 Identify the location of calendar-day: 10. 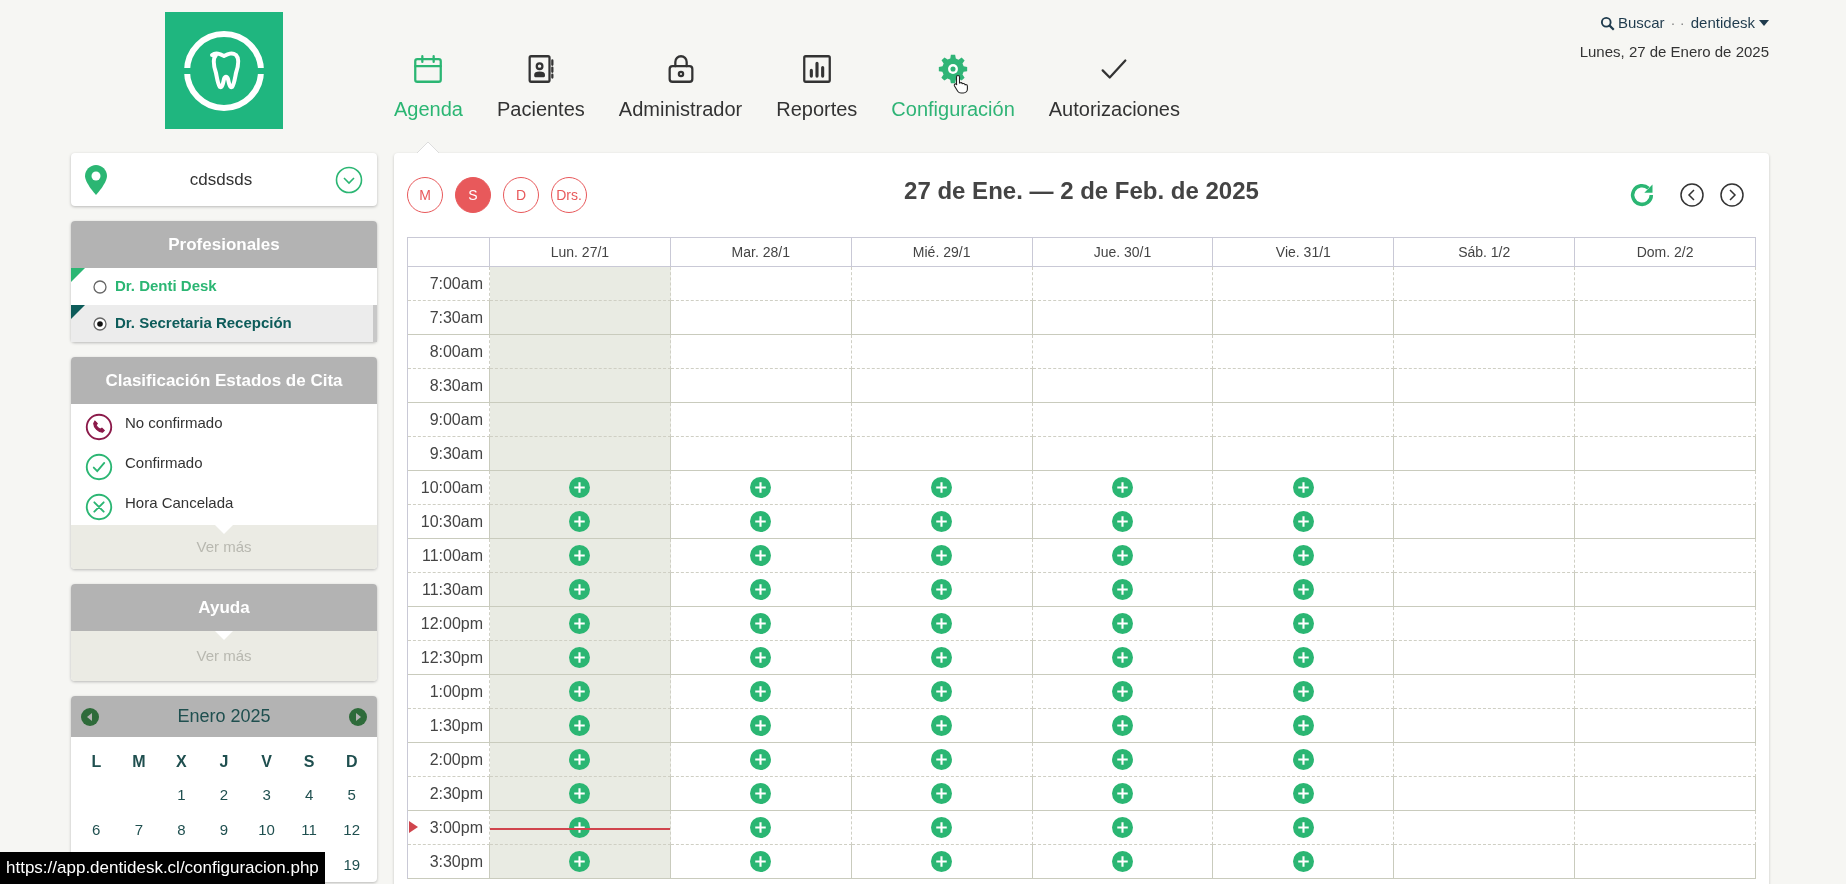
(266, 829).